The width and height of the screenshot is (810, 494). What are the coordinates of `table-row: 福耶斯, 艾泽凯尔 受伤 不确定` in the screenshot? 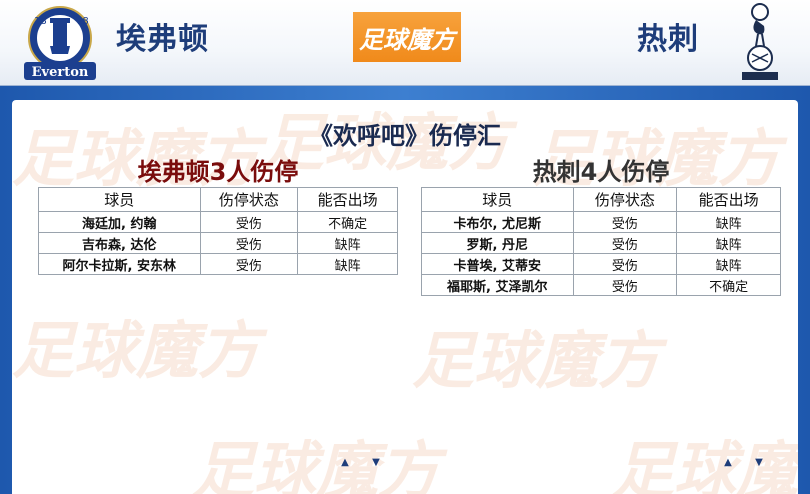 It's located at (601, 285).